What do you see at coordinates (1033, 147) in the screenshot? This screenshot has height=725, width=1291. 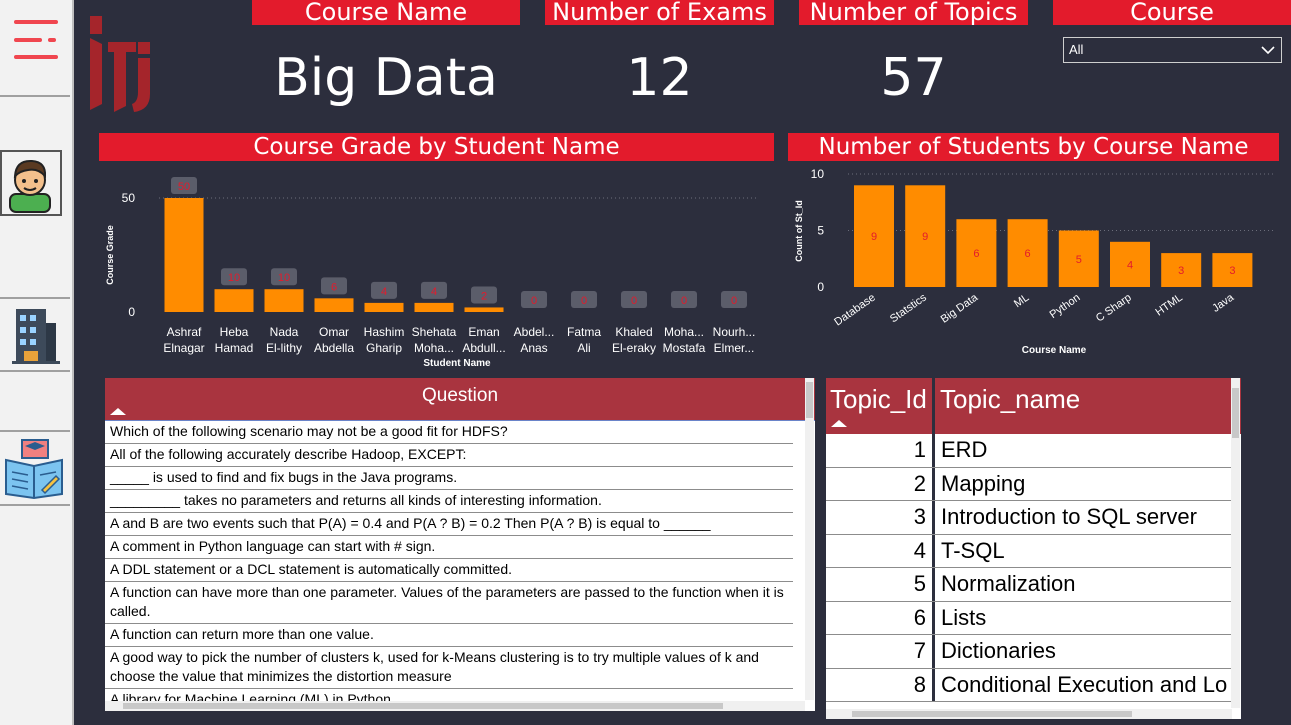 I see `students-chart-title: Number of Students by Course Name` at bounding box center [1033, 147].